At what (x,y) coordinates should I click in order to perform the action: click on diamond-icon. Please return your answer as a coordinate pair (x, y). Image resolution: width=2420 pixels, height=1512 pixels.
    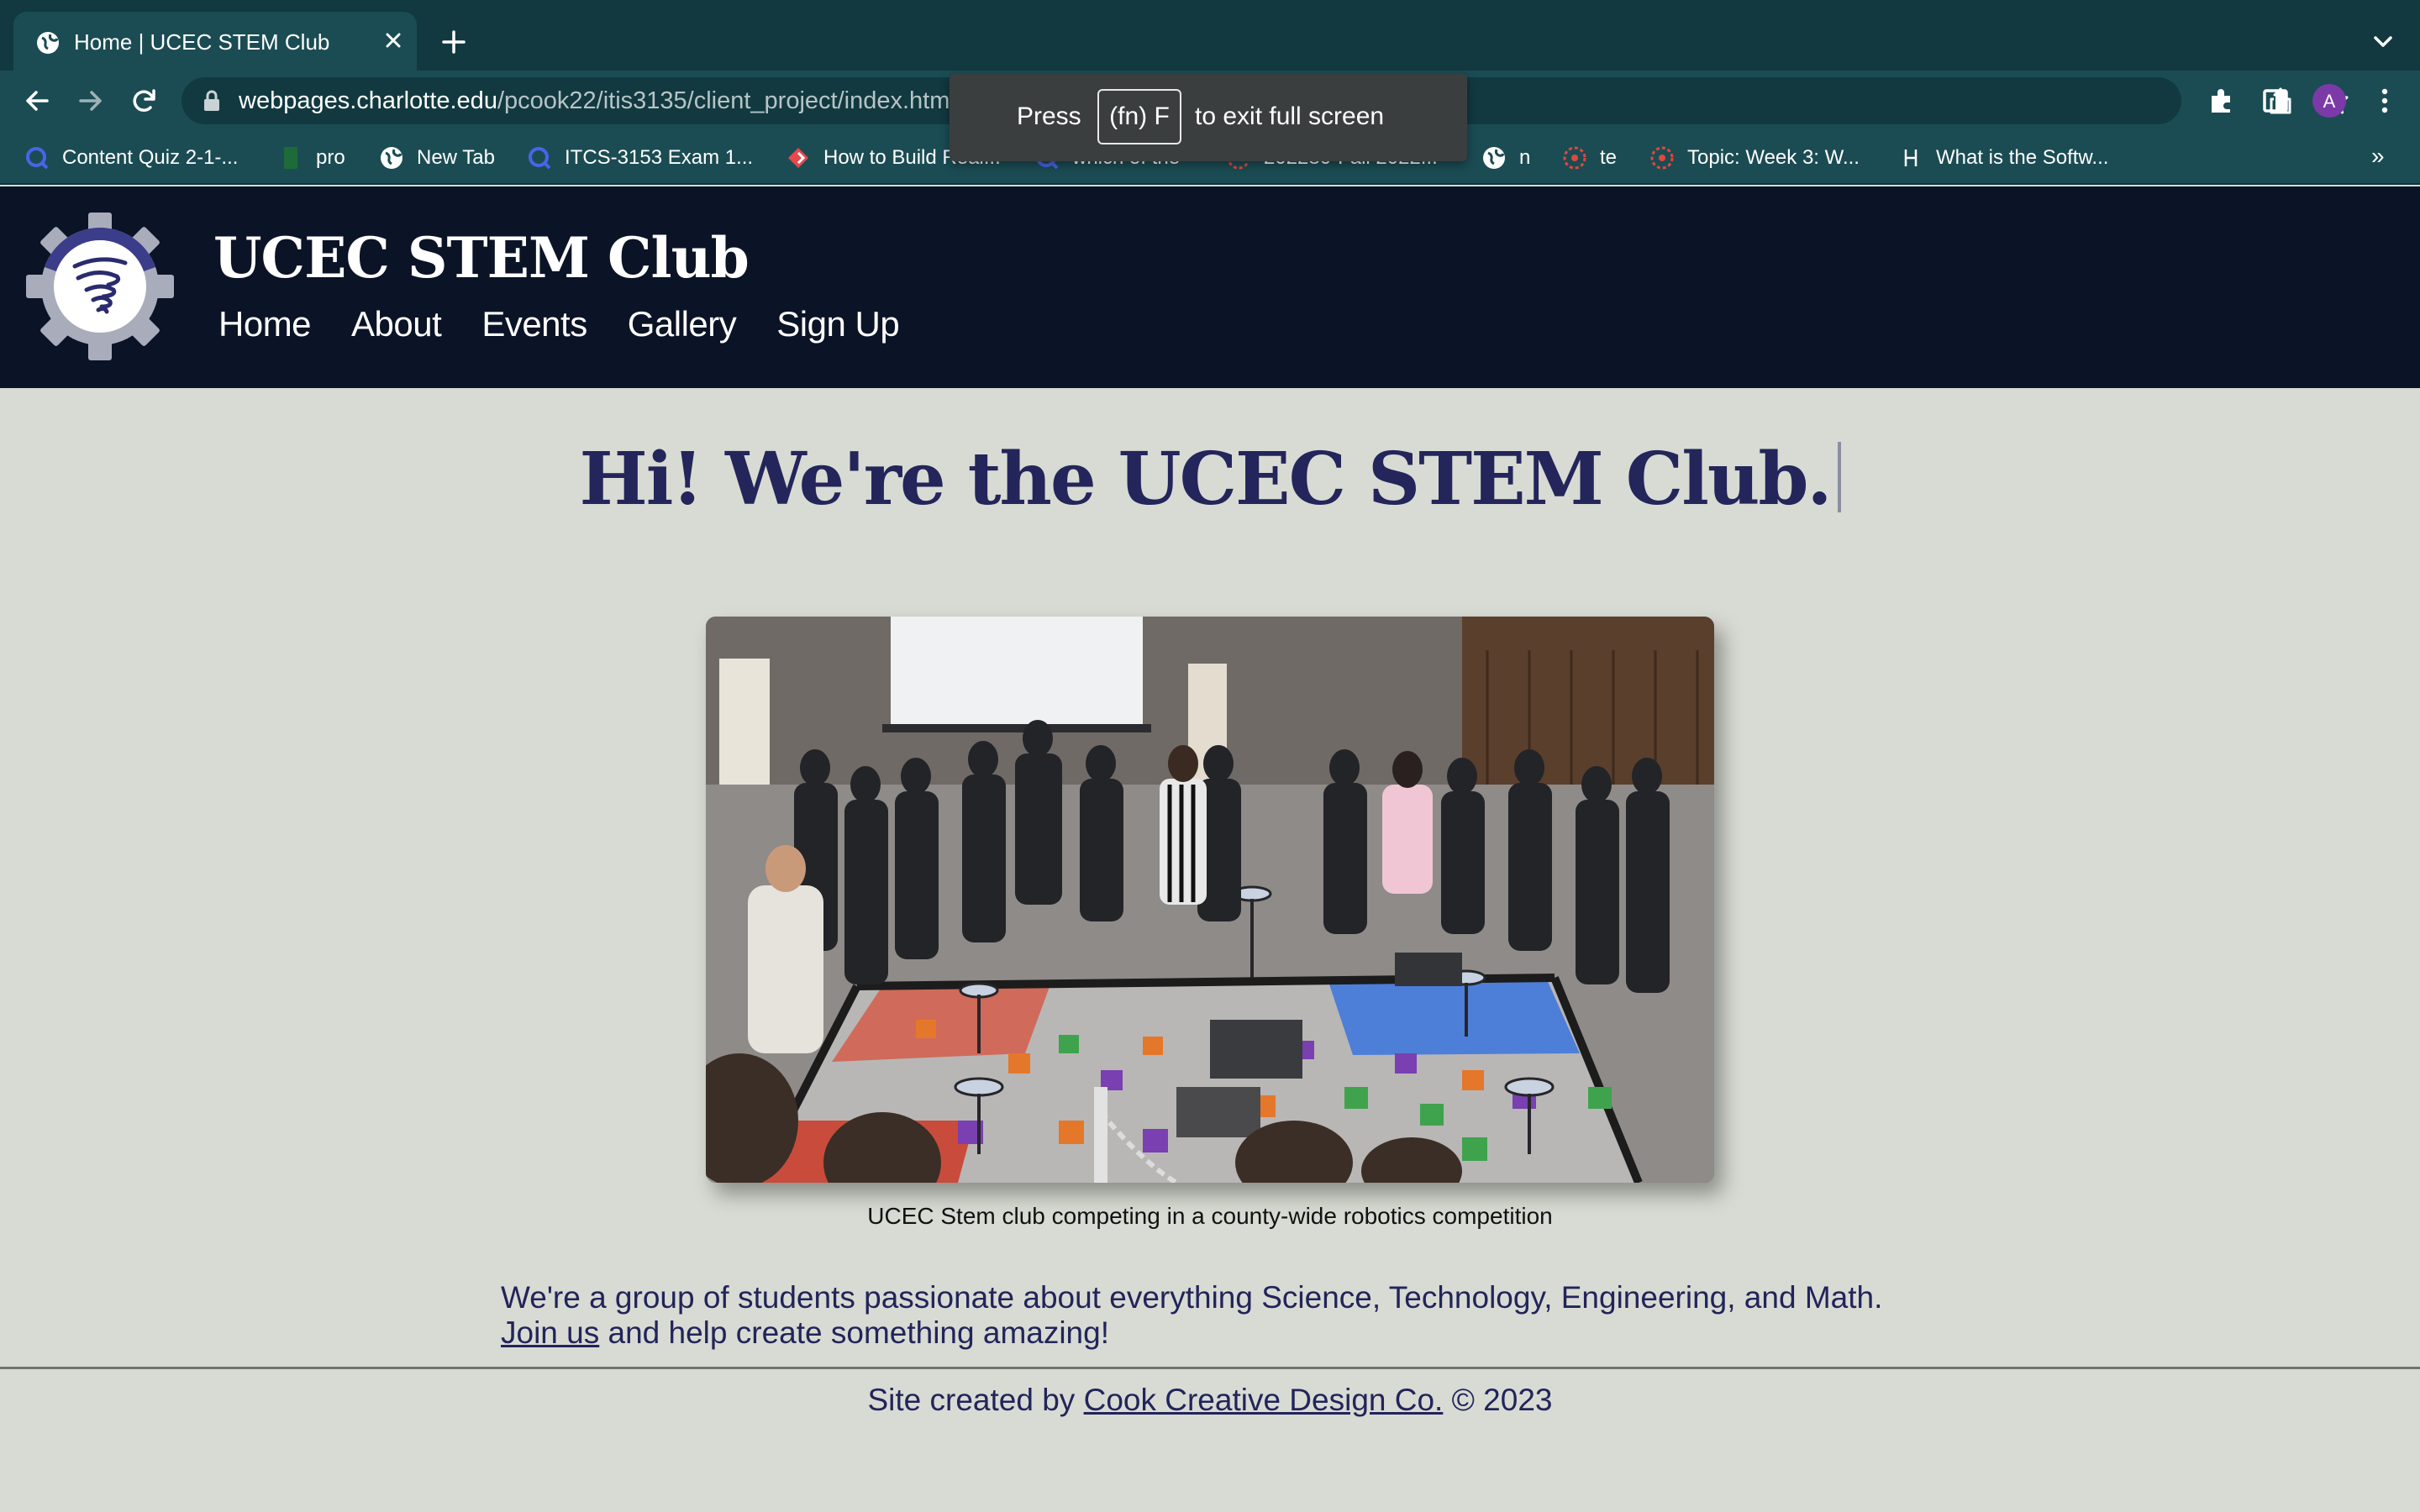
    Looking at the image, I should click on (798, 158).